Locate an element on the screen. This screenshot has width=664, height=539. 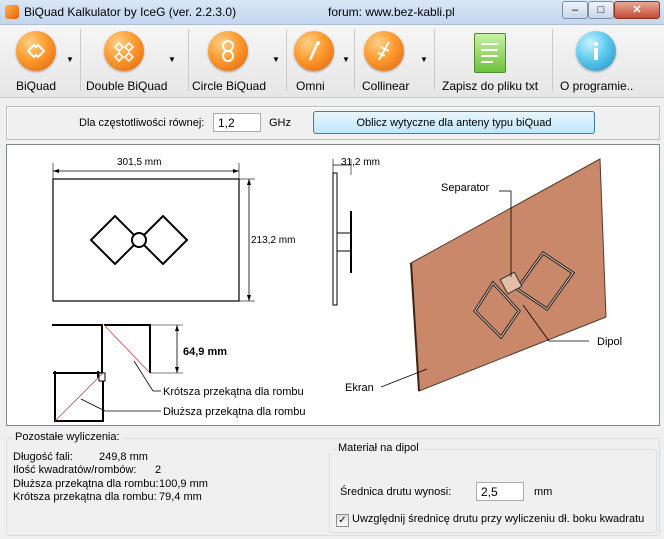
collinear-dropdown-icon: ▼ is located at coordinates (424, 59).